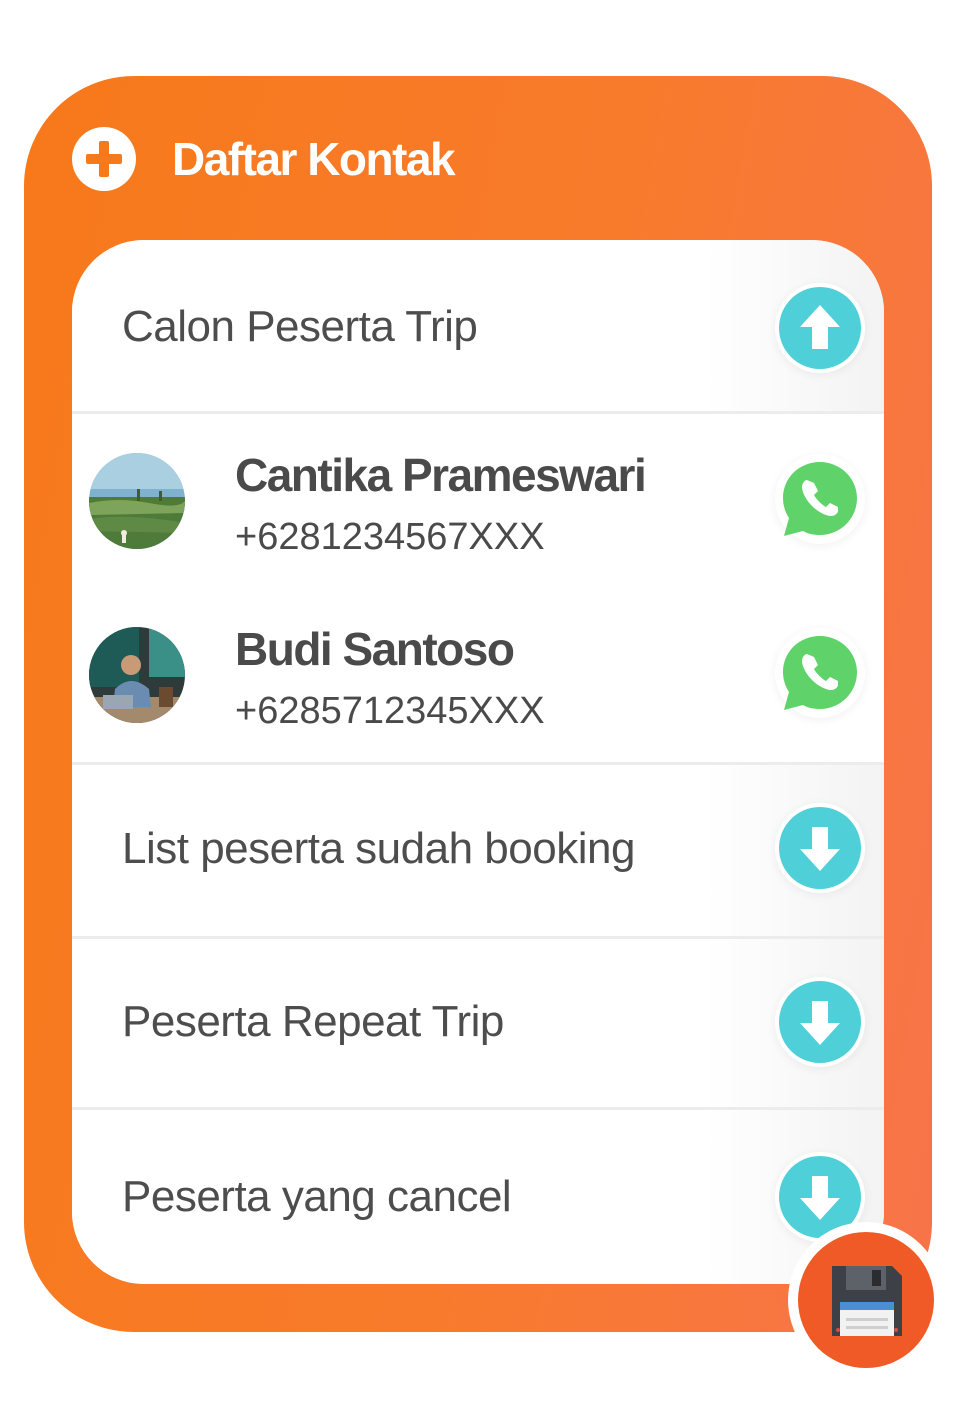  Describe the element at coordinates (375, 649) in the screenshot. I see `contact-name: Budi Santoso` at that location.